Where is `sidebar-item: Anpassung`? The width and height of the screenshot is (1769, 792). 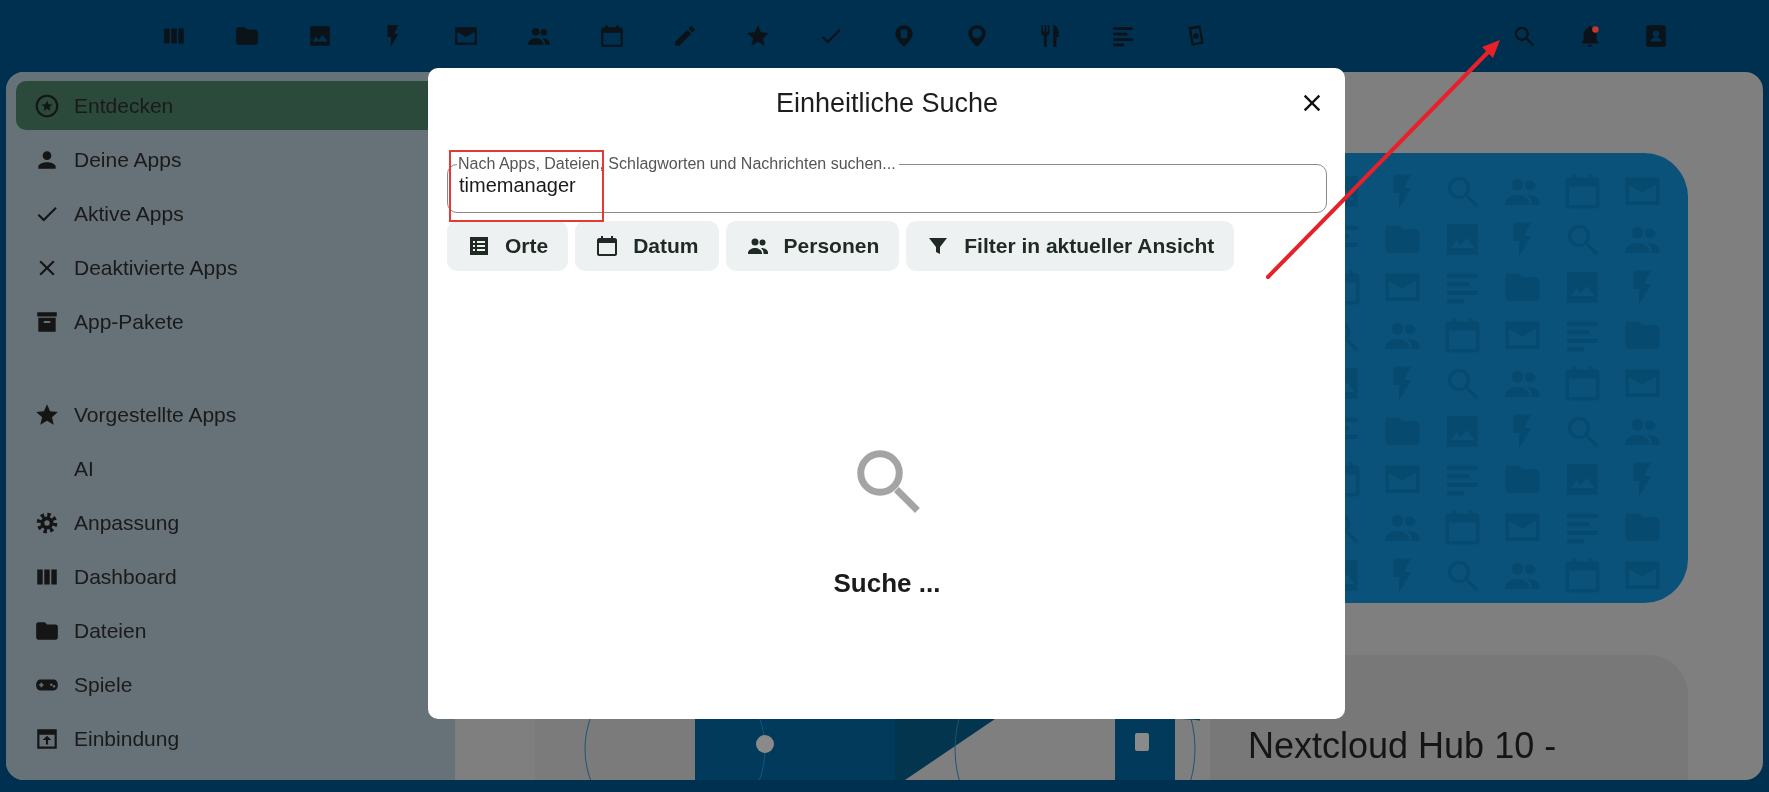 sidebar-item: Anpassung is located at coordinates (235, 522).